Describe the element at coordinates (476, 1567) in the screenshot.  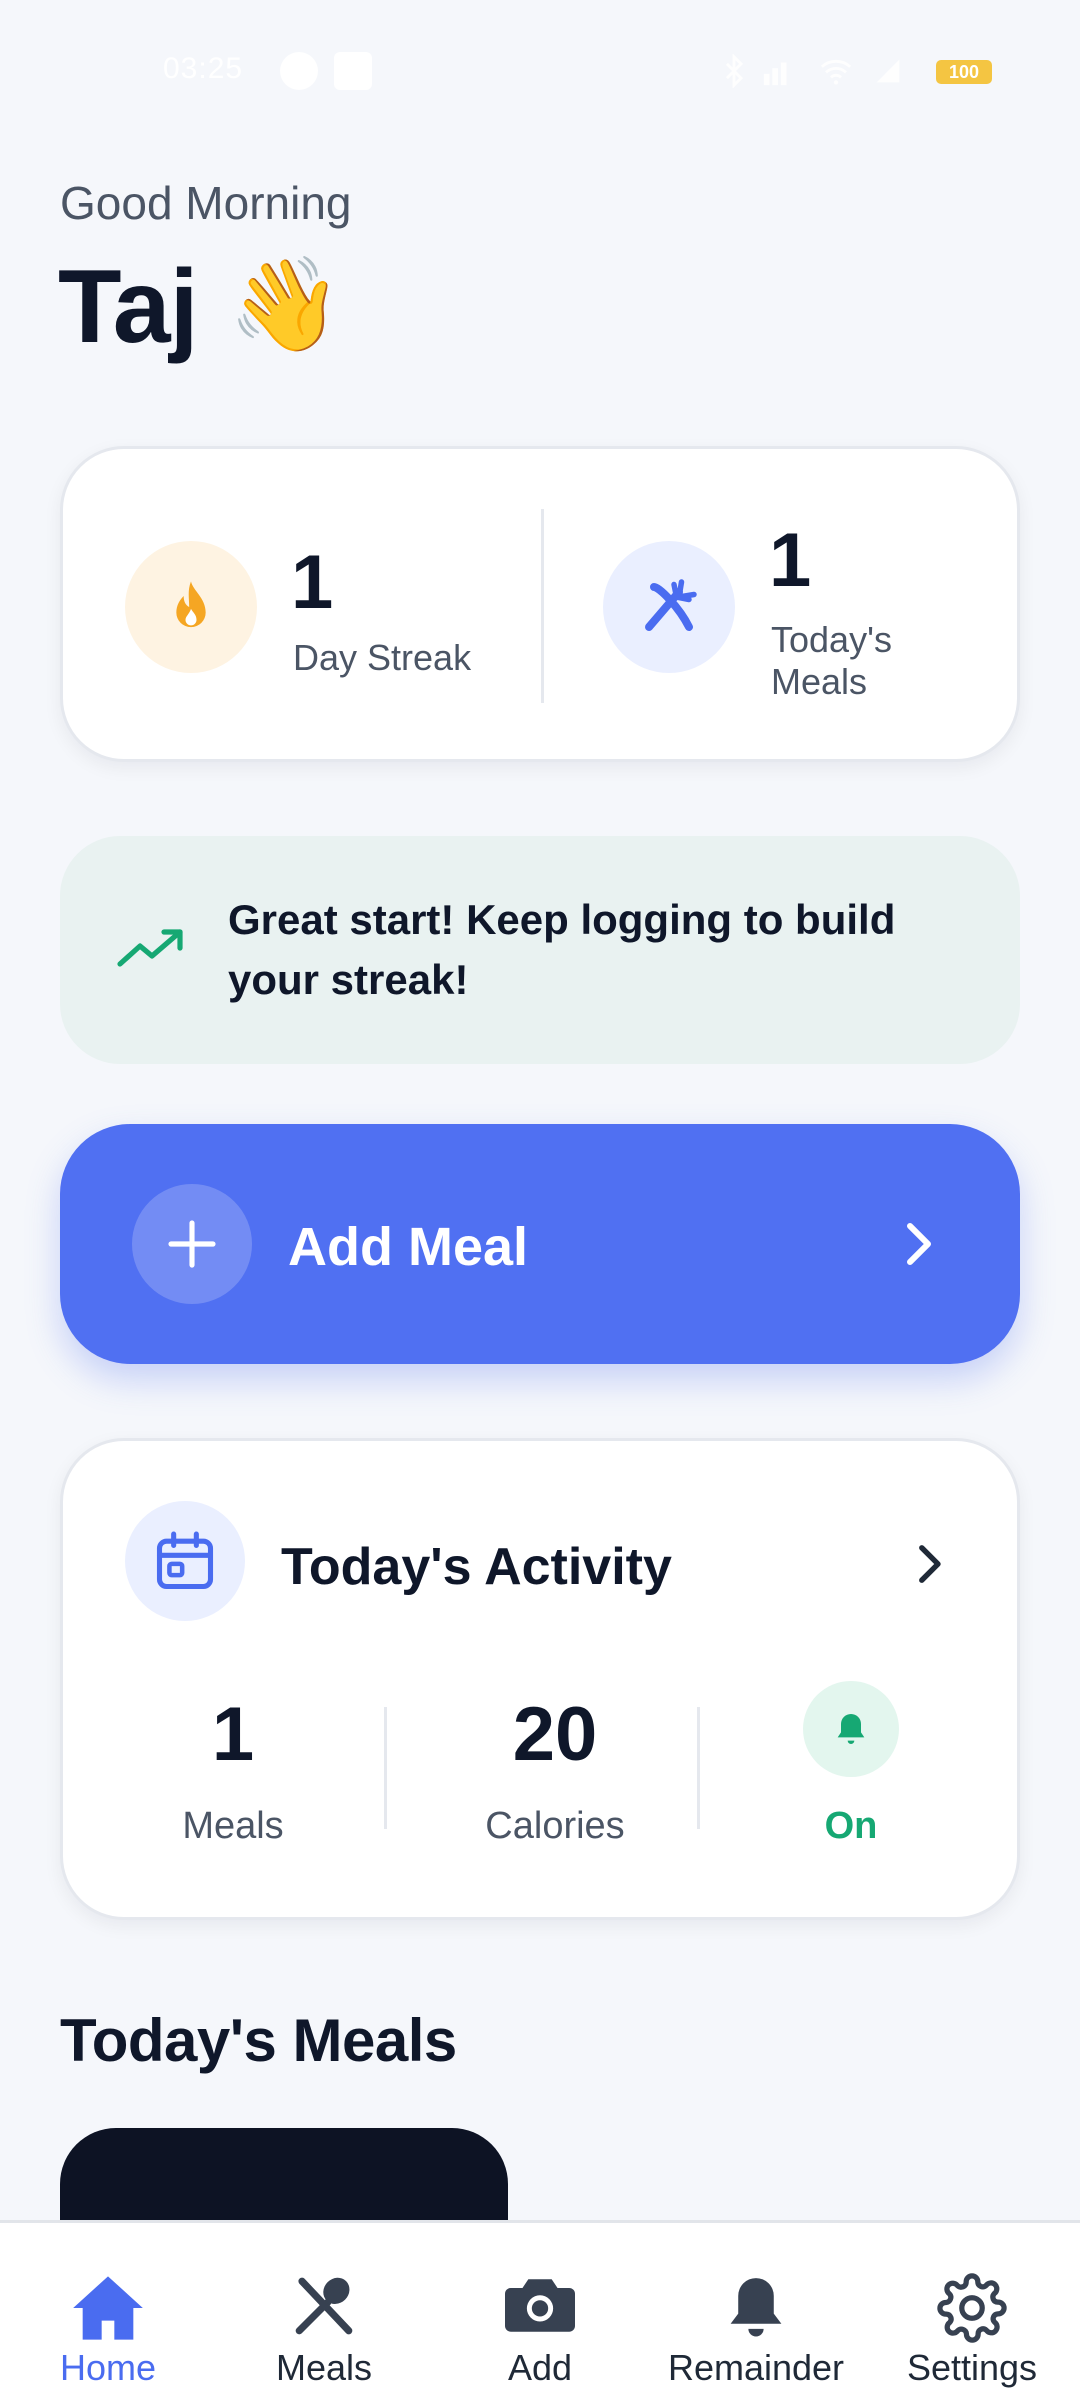
I see `activity-title: Today's Activity` at that location.